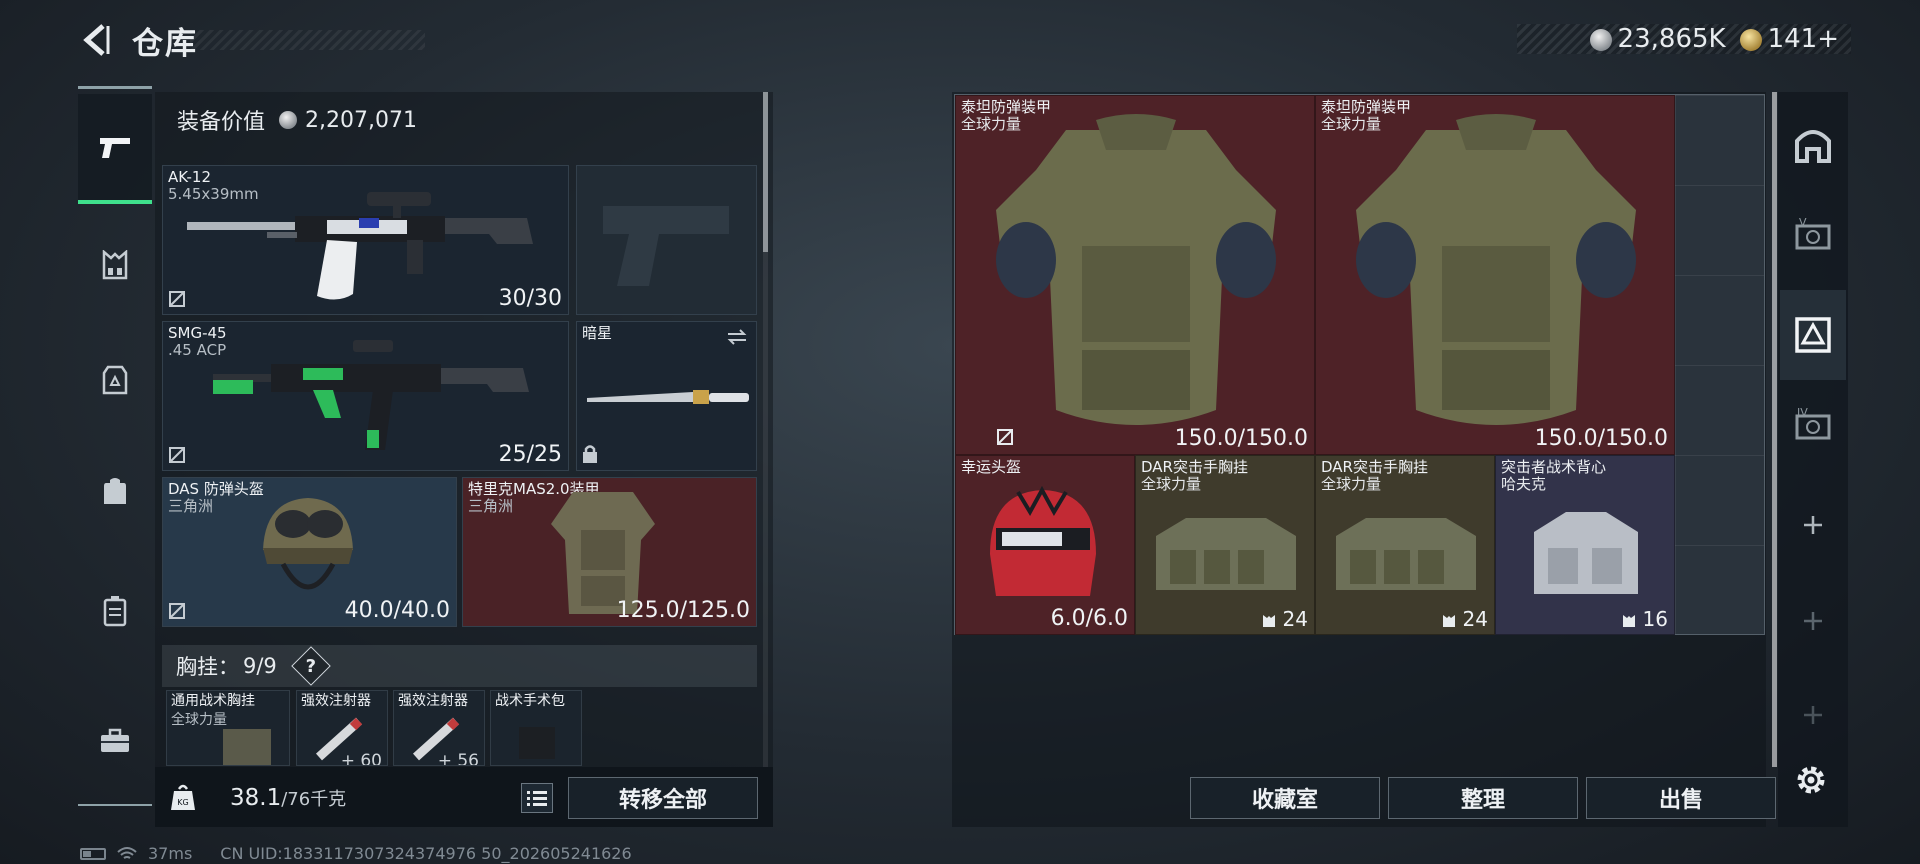 This screenshot has width=1920, height=864. I want to click on swap-icon, so click(737, 337).